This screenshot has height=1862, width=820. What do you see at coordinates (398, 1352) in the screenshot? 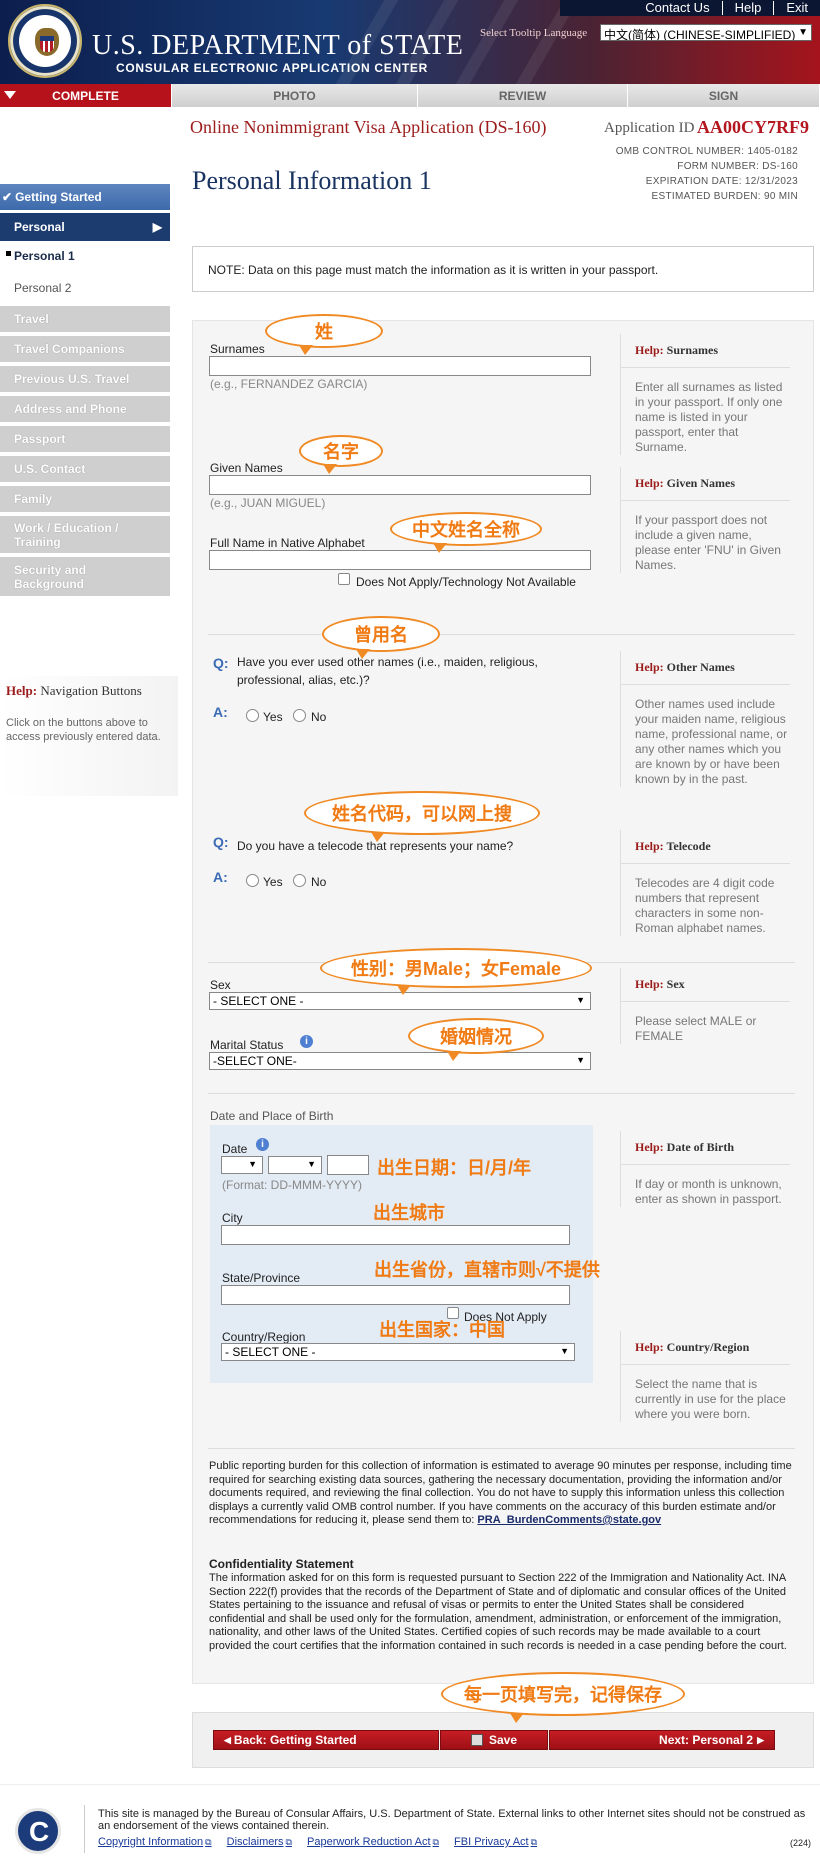
I see `birth-country-select: - SELECT ONE - ▼` at bounding box center [398, 1352].